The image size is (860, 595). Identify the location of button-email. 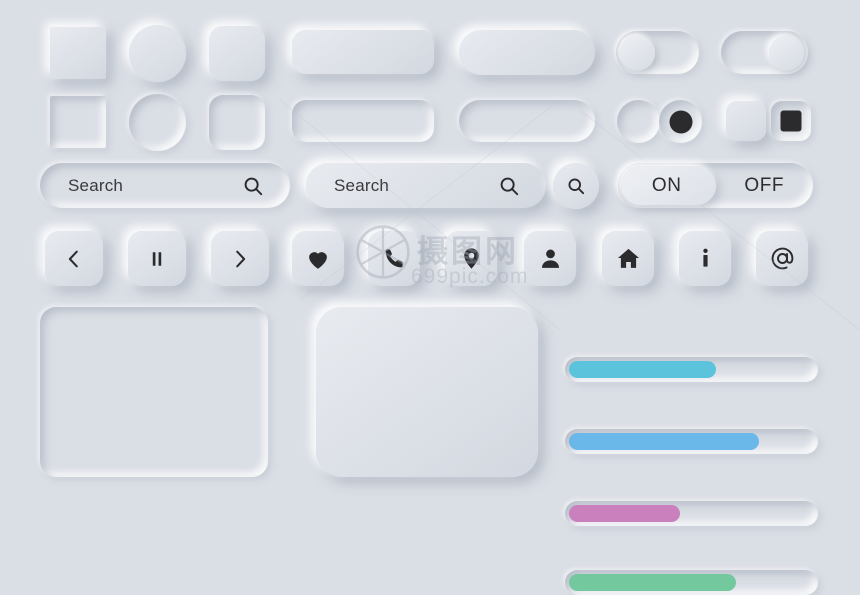
(782, 258).